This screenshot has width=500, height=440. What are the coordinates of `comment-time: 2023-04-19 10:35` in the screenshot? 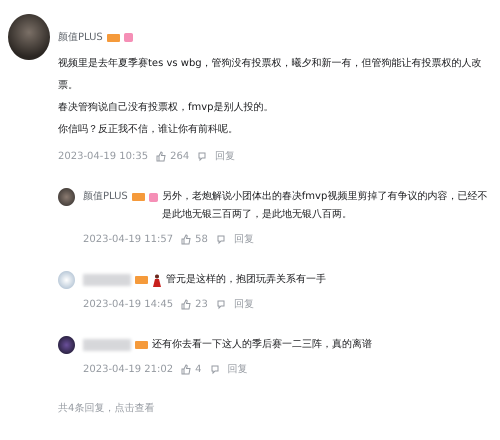 It's located at (103, 157).